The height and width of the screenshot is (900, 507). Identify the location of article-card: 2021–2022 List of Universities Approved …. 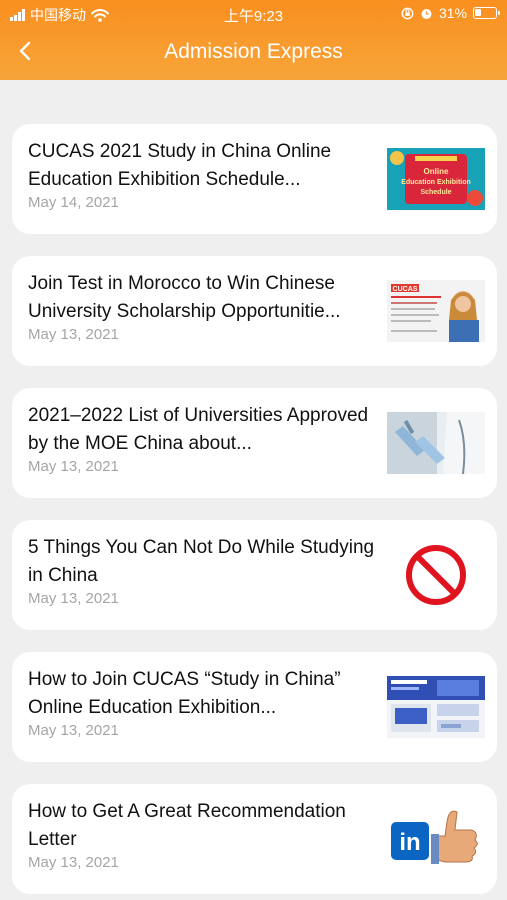
(254, 443).